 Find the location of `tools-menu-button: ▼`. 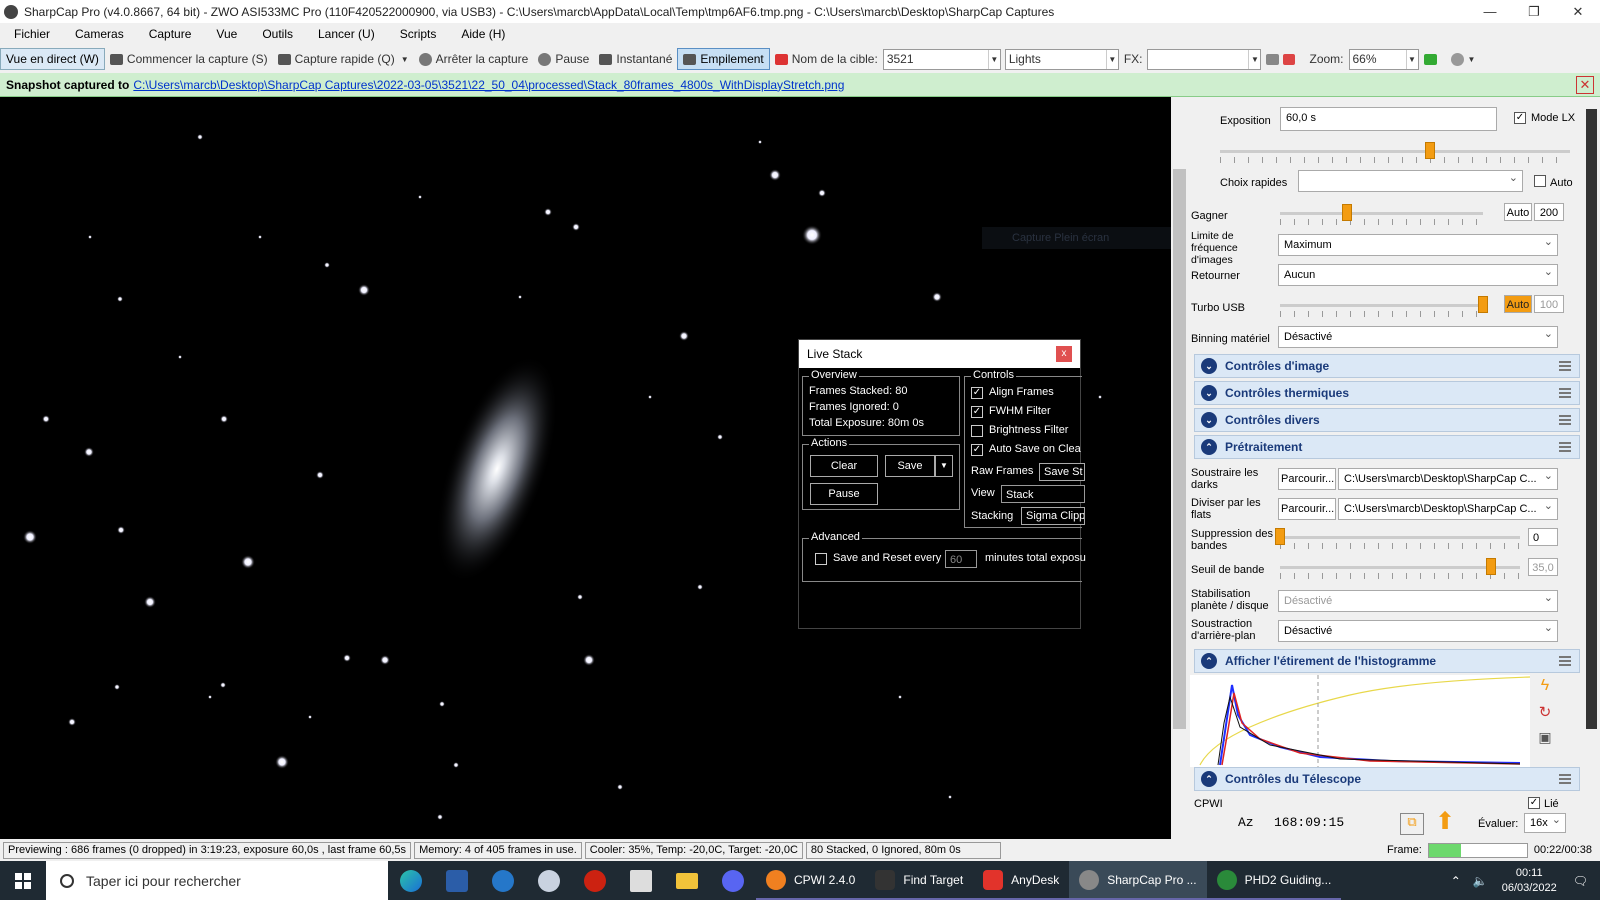

tools-menu-button: ▼ is located at coordinates (1463, 59).